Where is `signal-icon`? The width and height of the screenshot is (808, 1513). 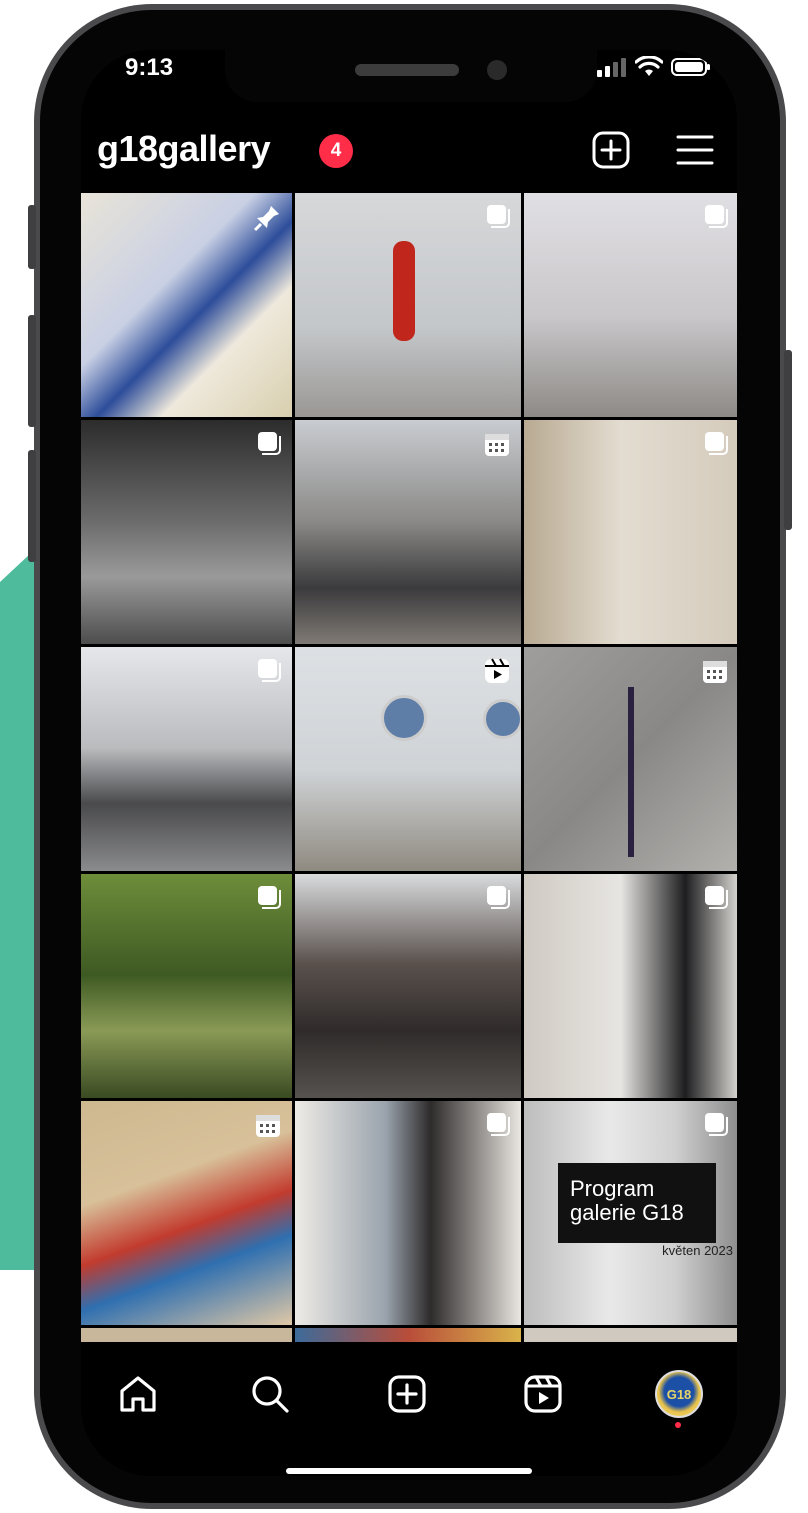 signal-icon is located at coordinates (611, 67).